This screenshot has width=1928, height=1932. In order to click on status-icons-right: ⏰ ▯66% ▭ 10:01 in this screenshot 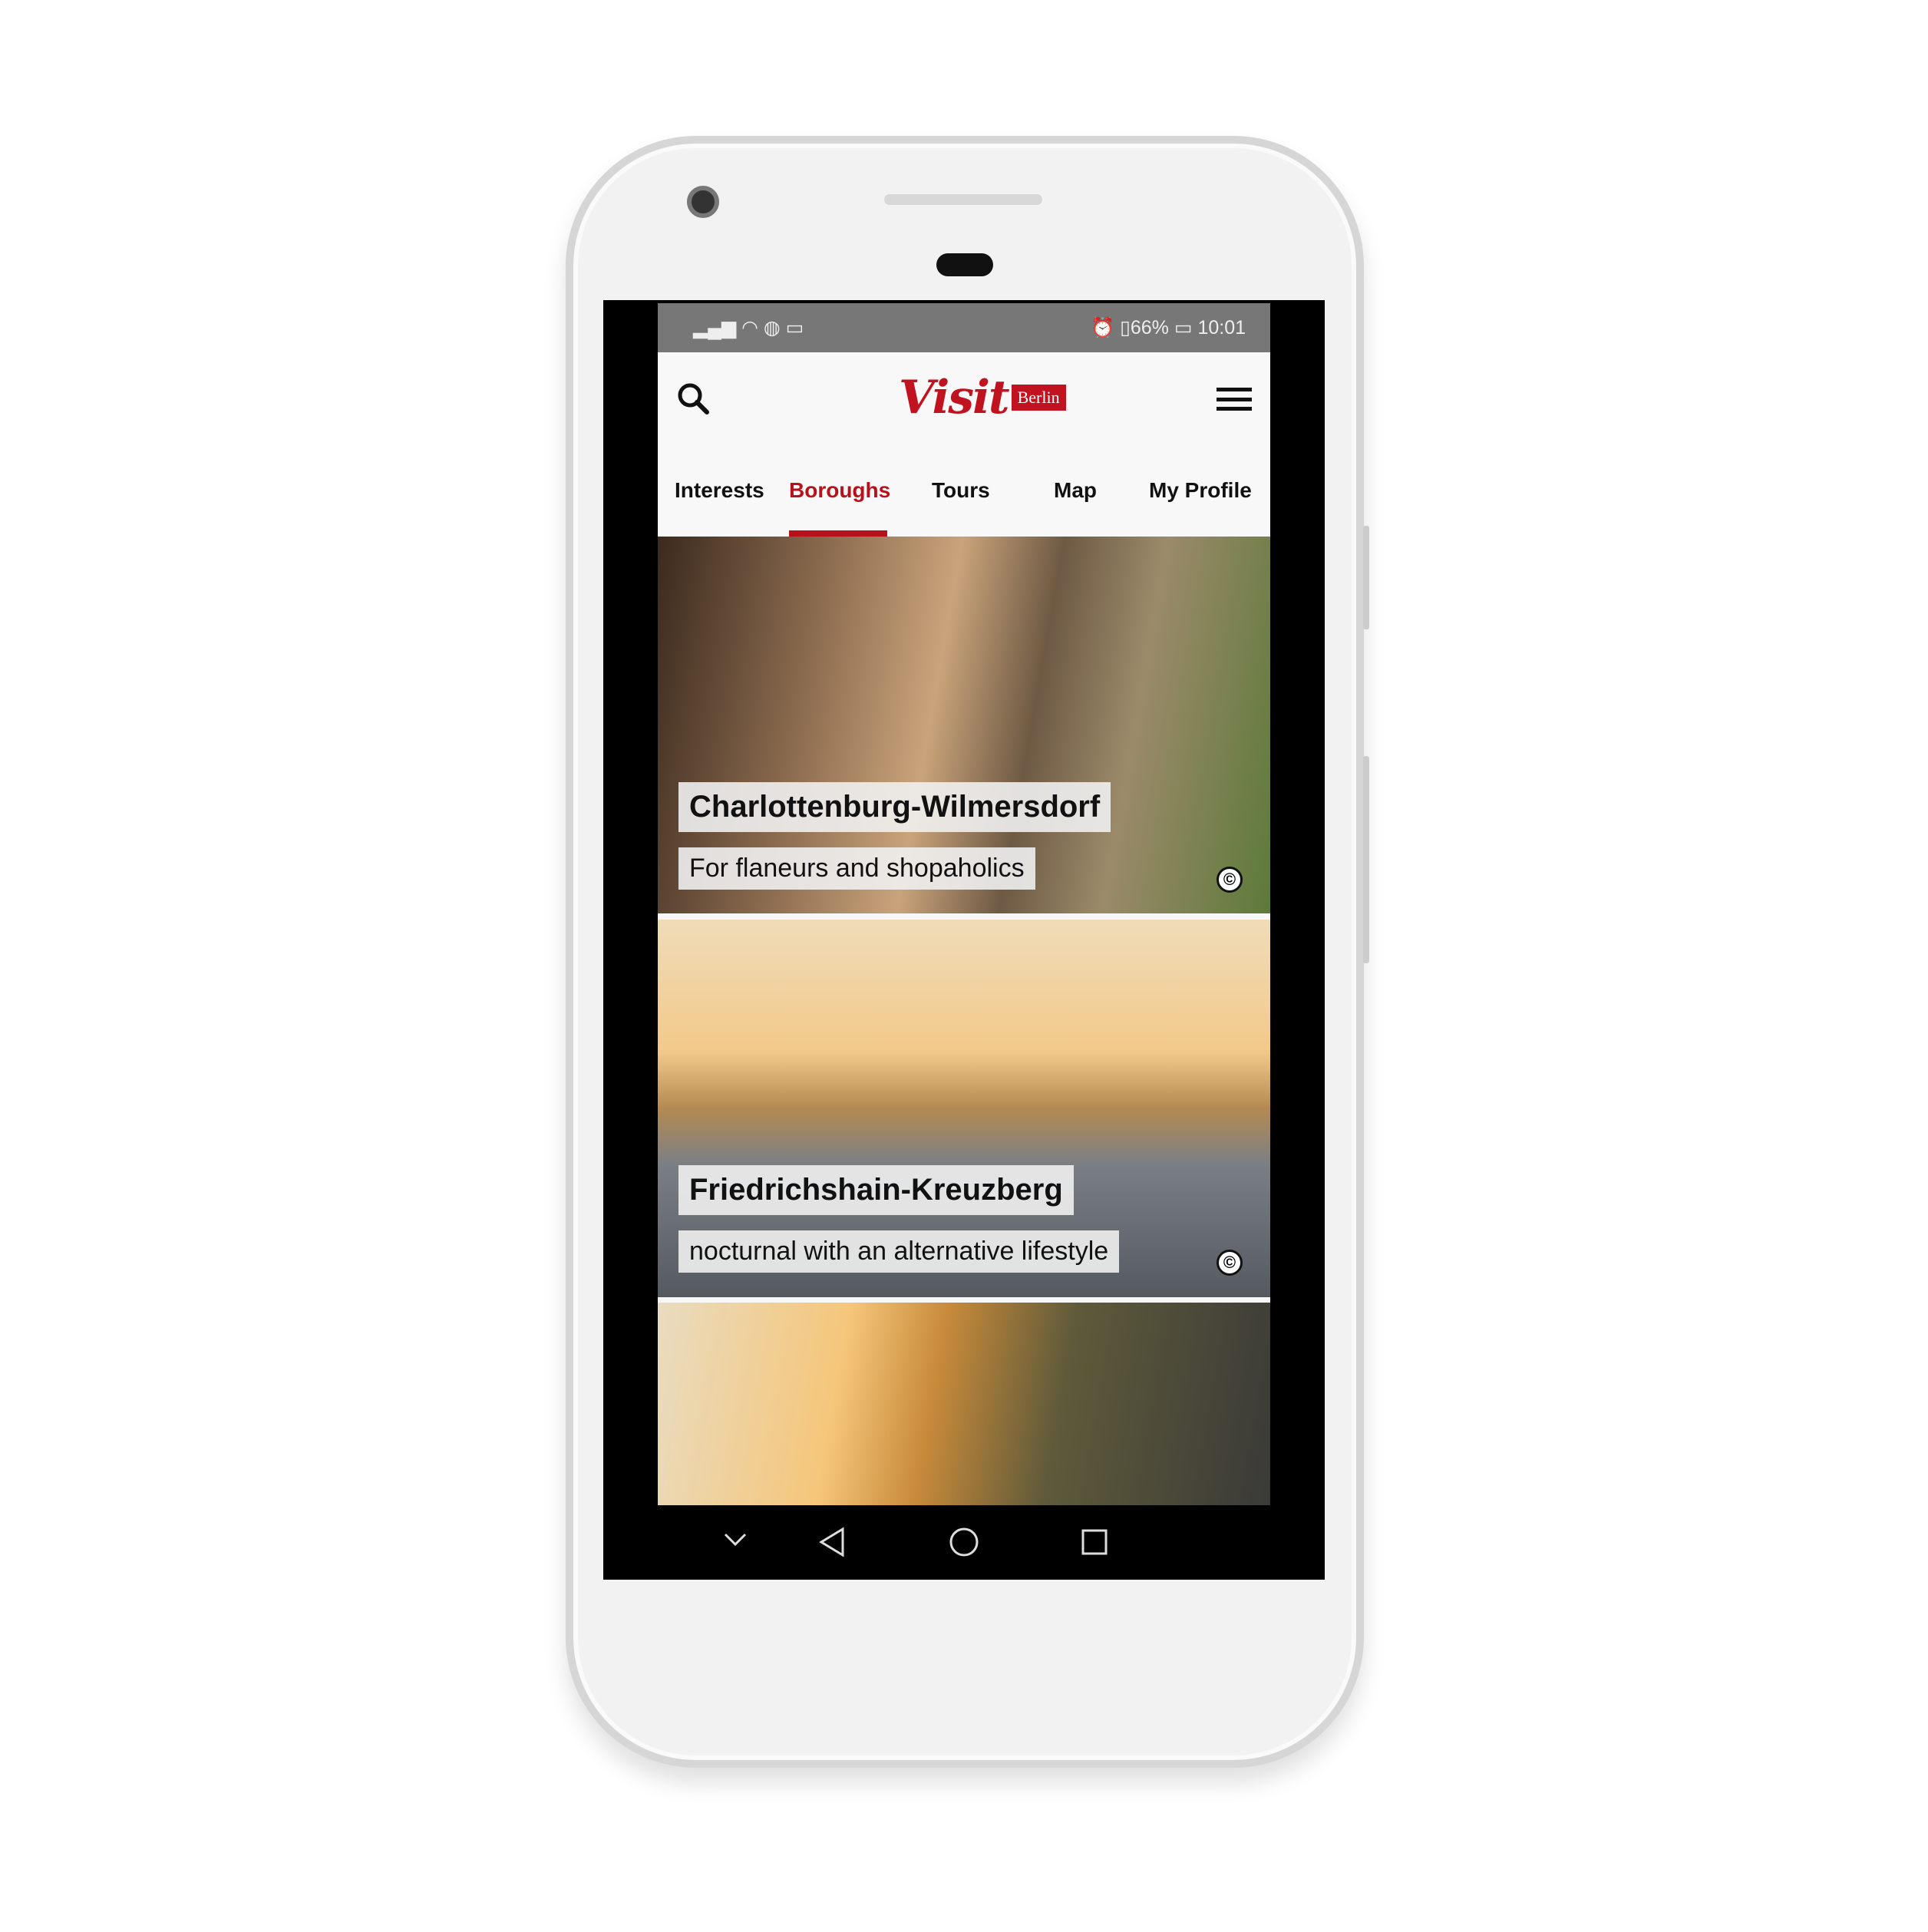, I will do `click(1169, 327)`.